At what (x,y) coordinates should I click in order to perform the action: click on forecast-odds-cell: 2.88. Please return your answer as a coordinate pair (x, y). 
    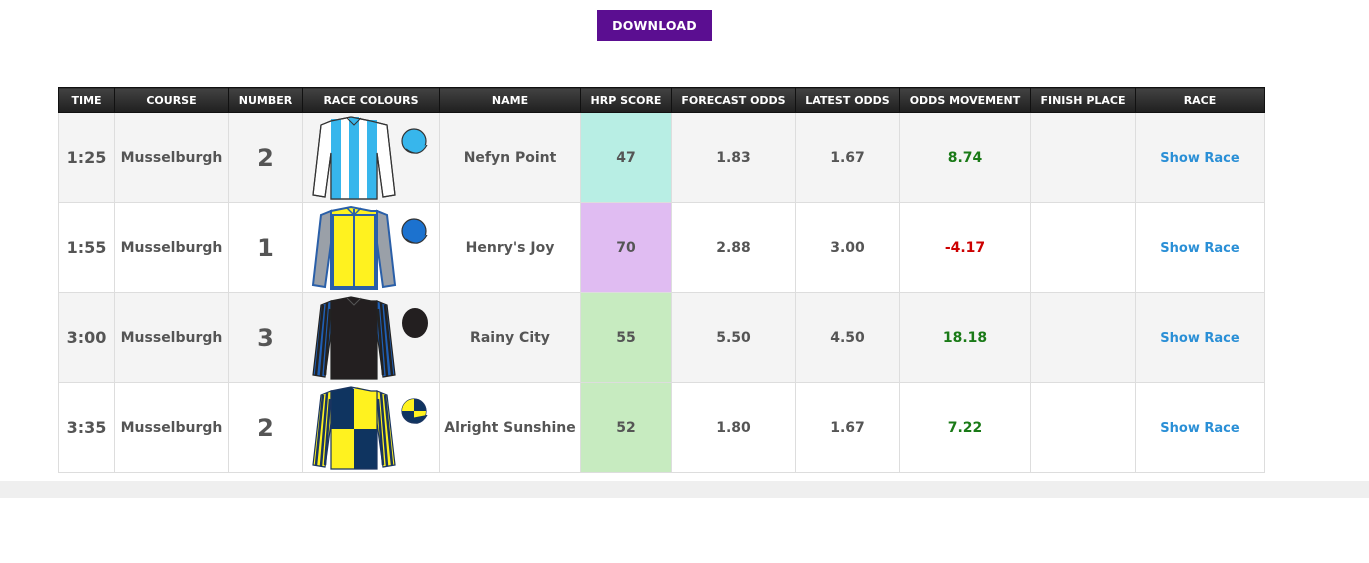
    Looking at the image, I should click on (733, 247).